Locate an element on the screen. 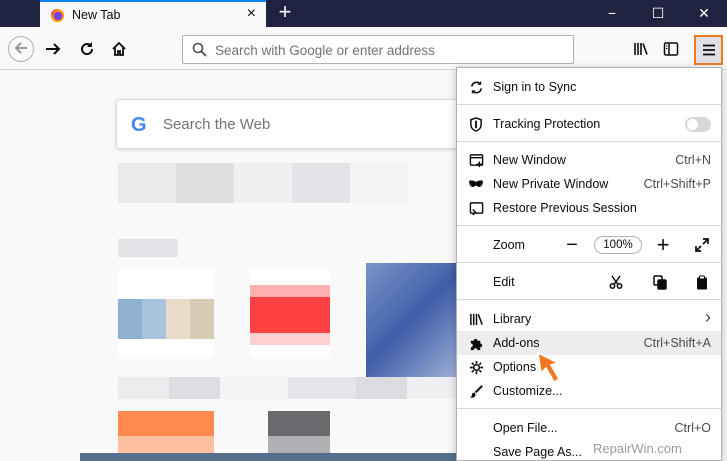 Image resolution: width=727 pixels, height=461 pixels. tab-new-tab: New Tab × is located at coordinates (153, 13).